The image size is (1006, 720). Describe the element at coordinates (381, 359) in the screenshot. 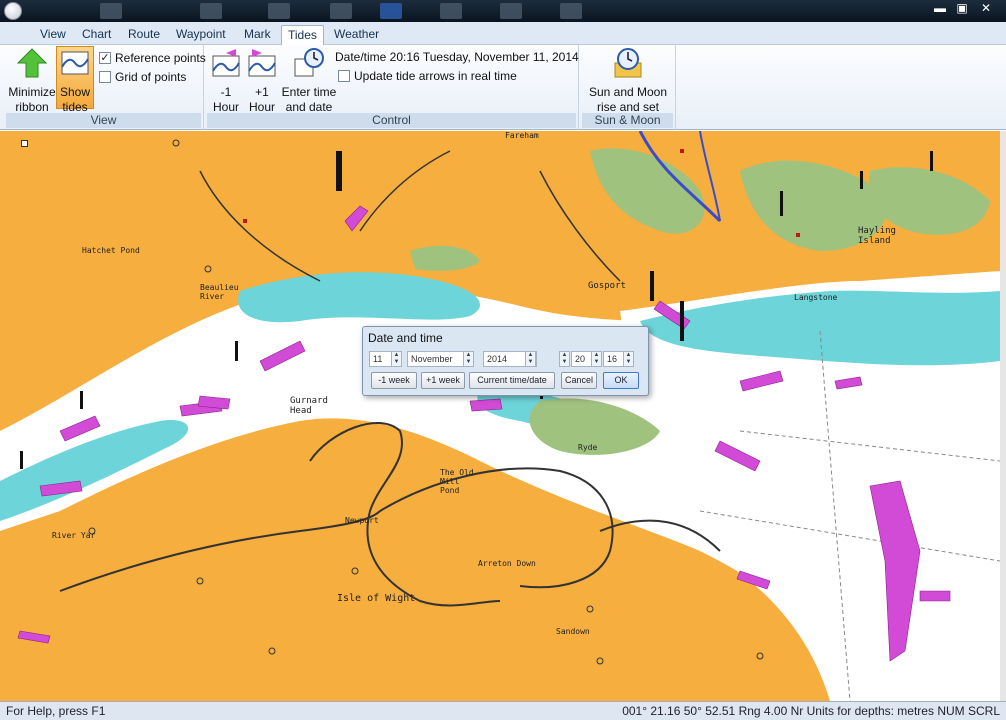

I see `day-field: 11` at that location.